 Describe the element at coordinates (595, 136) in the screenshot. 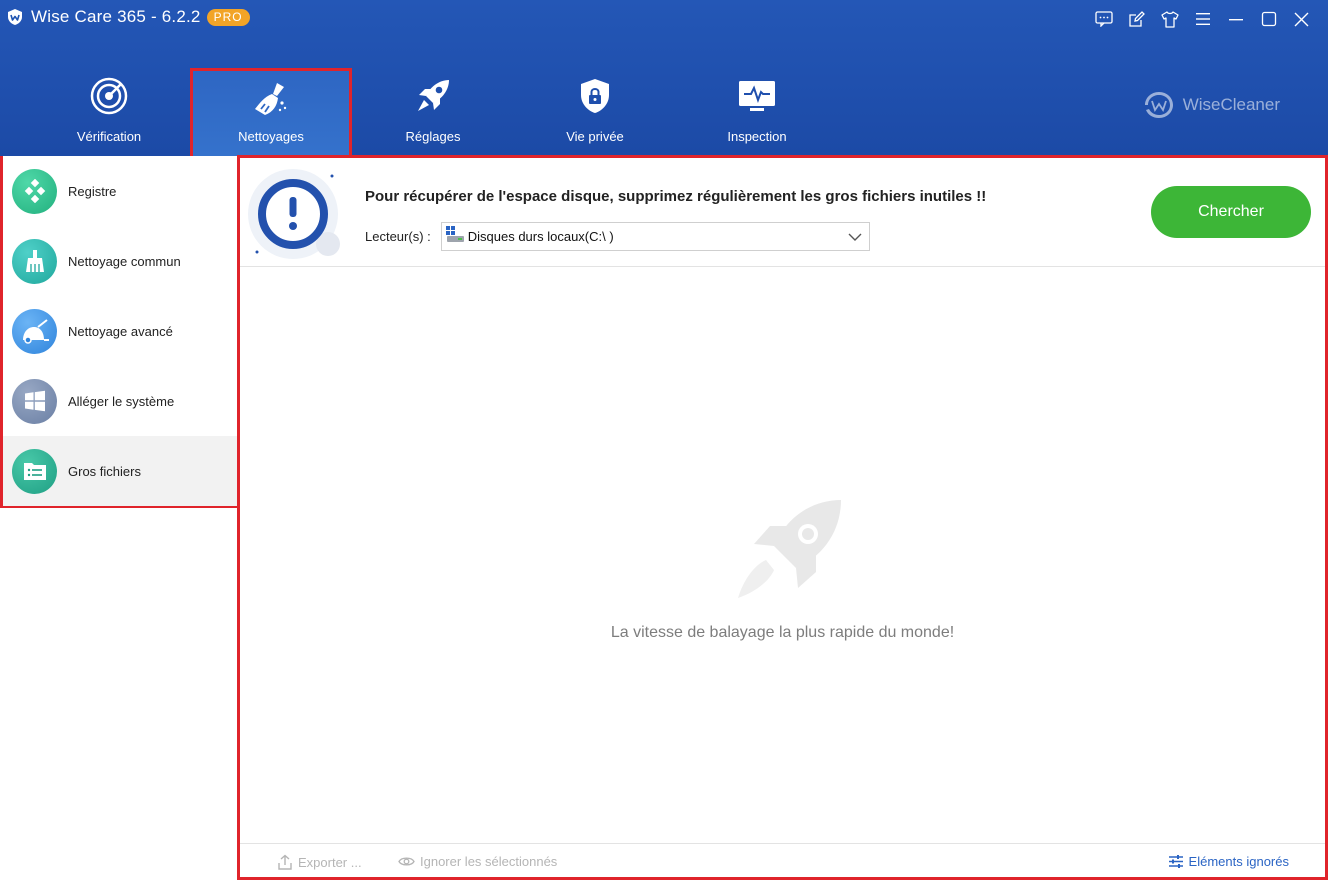

I see `tab-label: Vie privée` at that location.